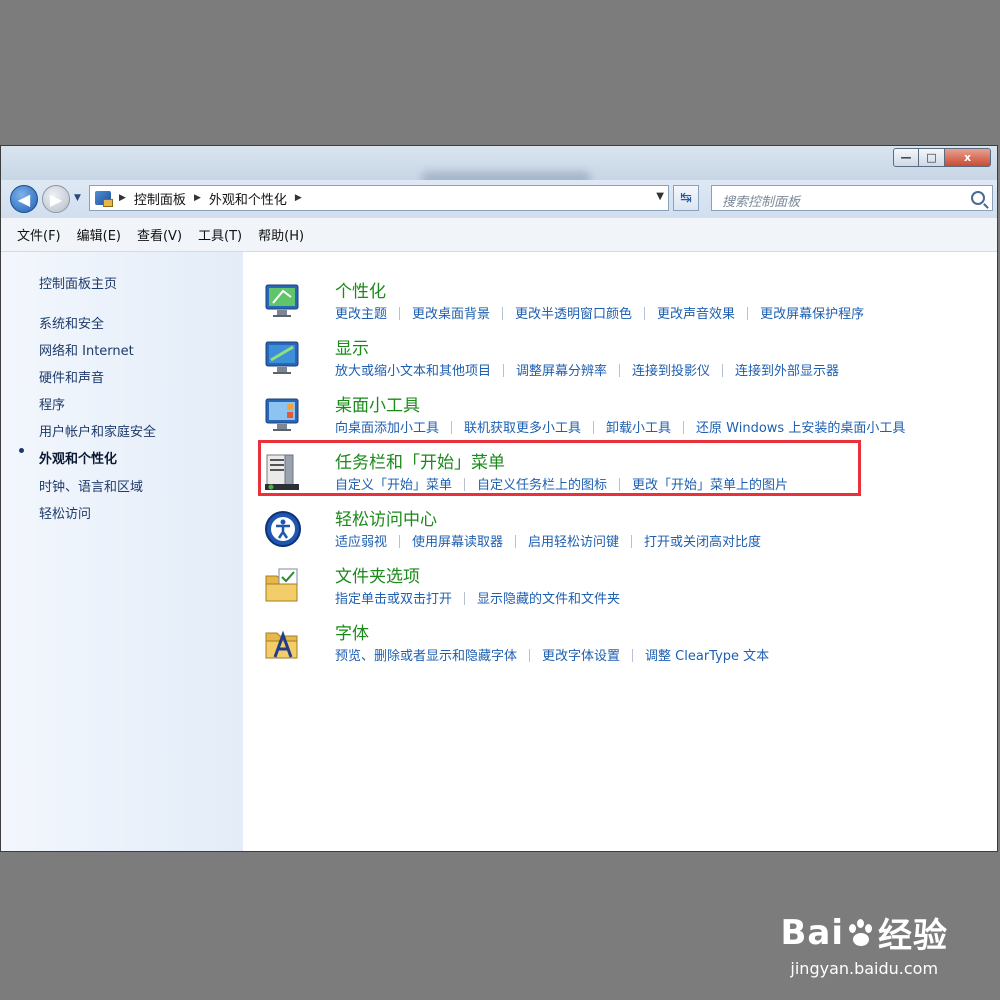 The width and height of the screenshot is (1000, 1000). Describe the element at coordinates (420, 460) in the screenshot. I see `category-title: 任务栏和「开始」菜单` at that location.